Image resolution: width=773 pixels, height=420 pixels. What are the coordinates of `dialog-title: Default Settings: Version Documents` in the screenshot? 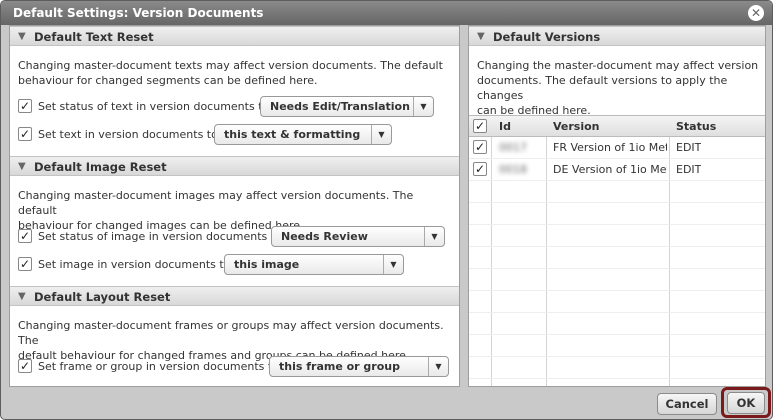 It's located at (138, 13).